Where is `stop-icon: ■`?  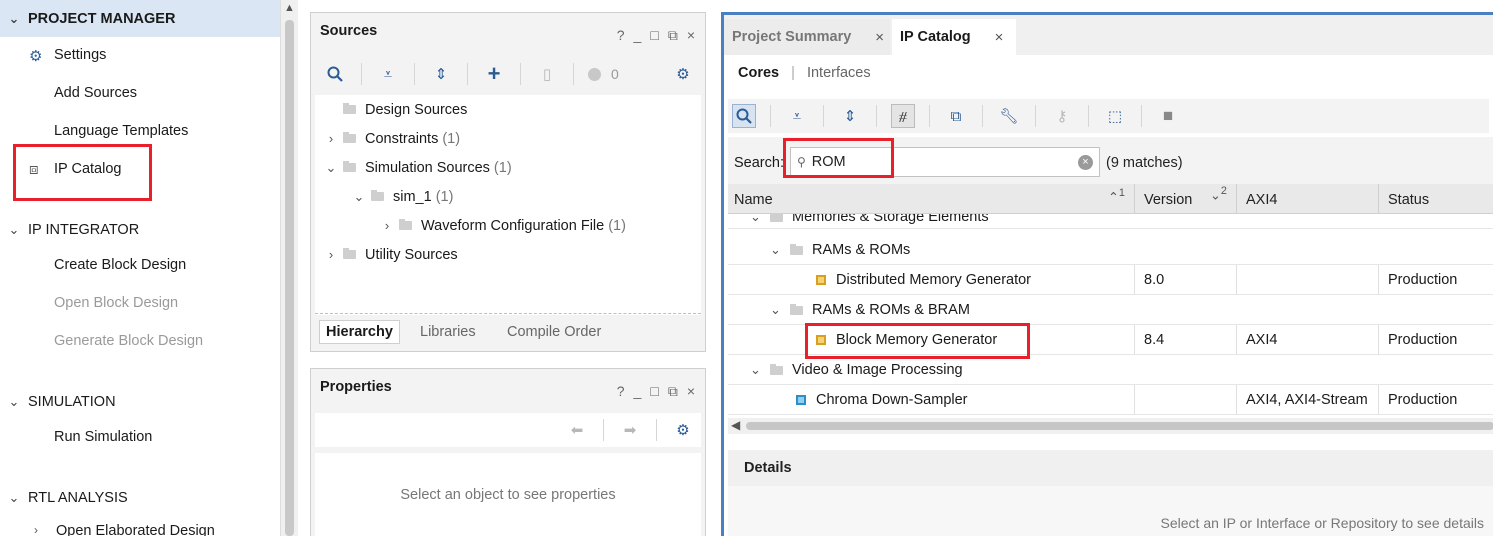
stop-icon: ■ is located at coordinates (1168, 116).